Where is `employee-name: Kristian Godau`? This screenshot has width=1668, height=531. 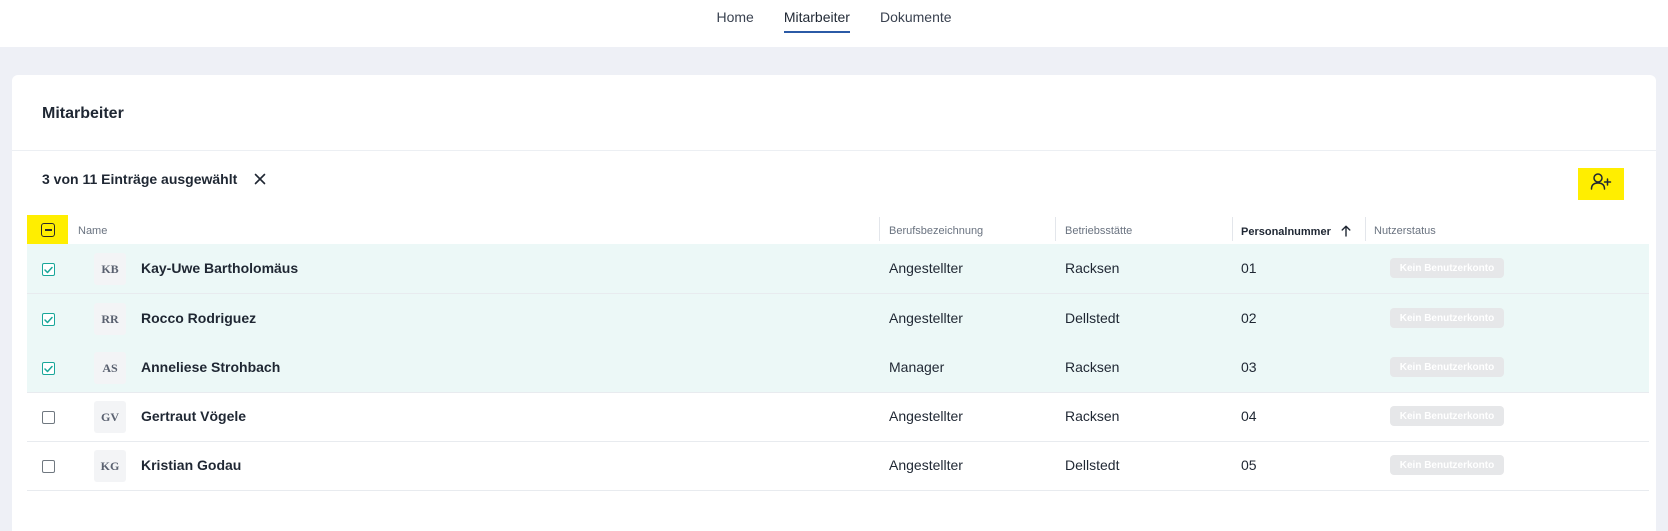 employee-name: Kristian Godau is located at coordinates (191, 465).